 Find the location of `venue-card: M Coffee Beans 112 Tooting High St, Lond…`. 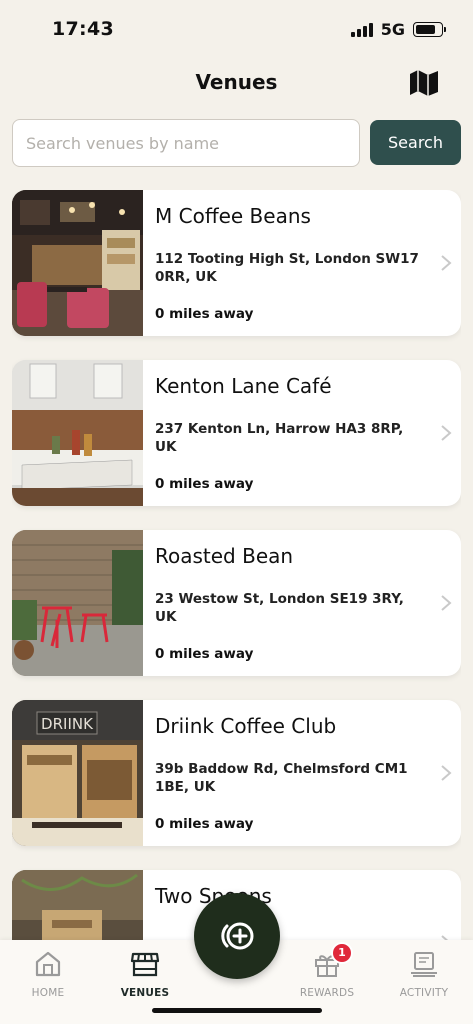

venue-card: M Coffee Beans 112 Tooting High St, Lond… is located at coordinates (236, 263).